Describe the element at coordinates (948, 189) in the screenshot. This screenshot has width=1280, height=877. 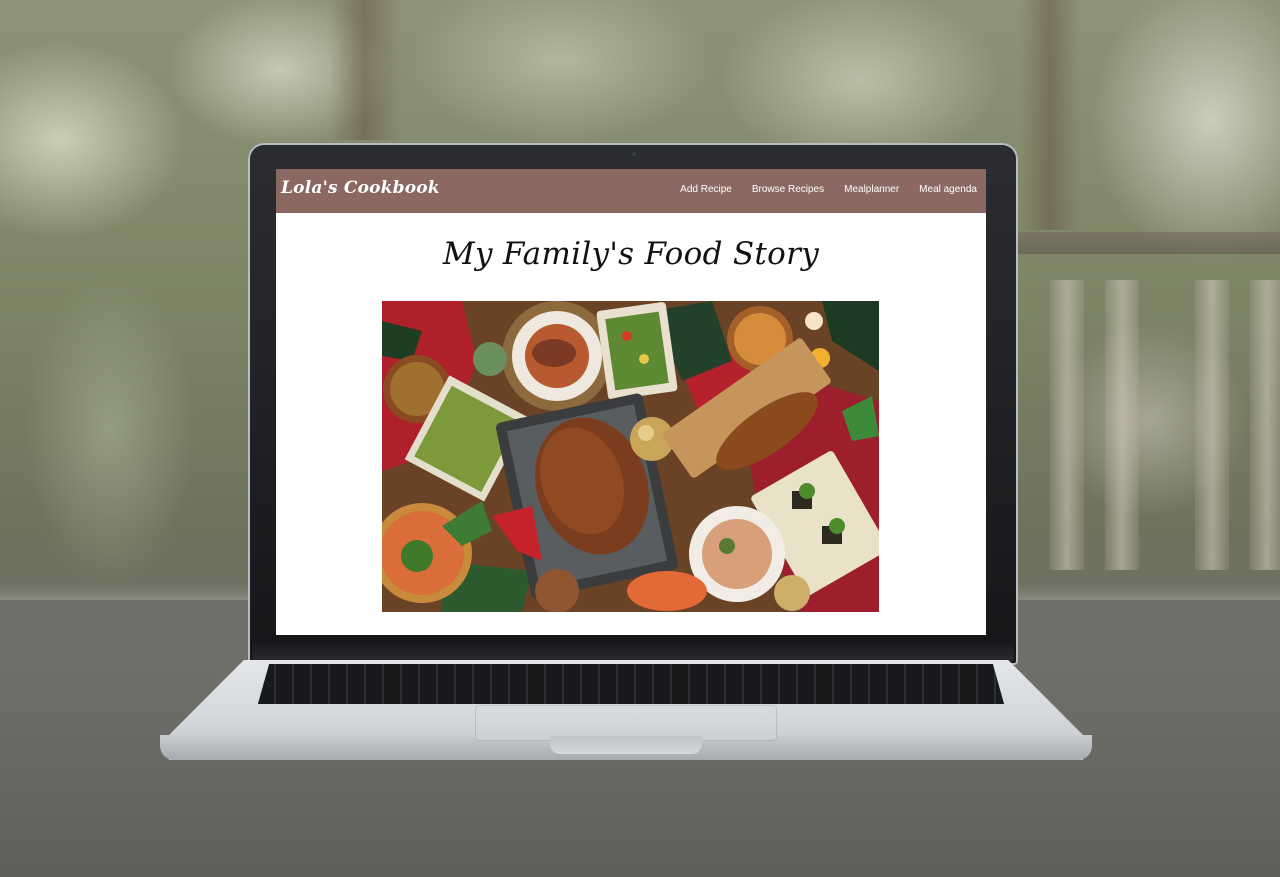
I see `nav-meal-agenda: Meal agenda` at that location.